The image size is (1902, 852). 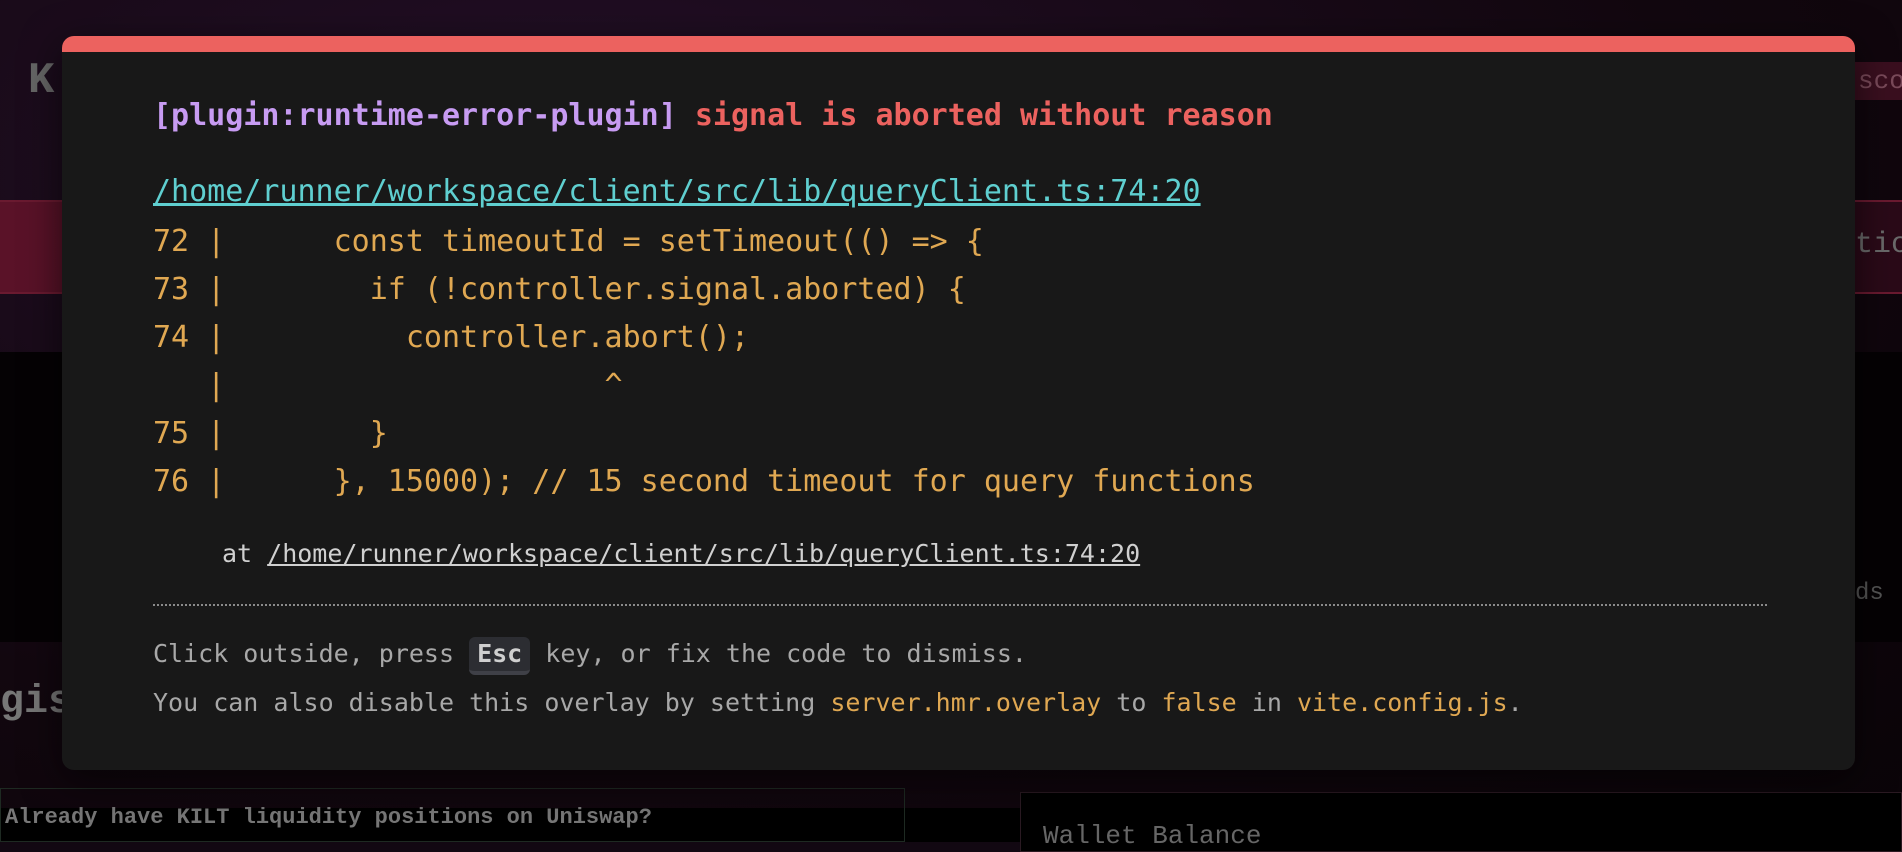 What do you see at coordinates (778, 653) in the screenshot?
I see `tip-text: key, or fix the code to dismiss.` at bounding box center [778, 653].